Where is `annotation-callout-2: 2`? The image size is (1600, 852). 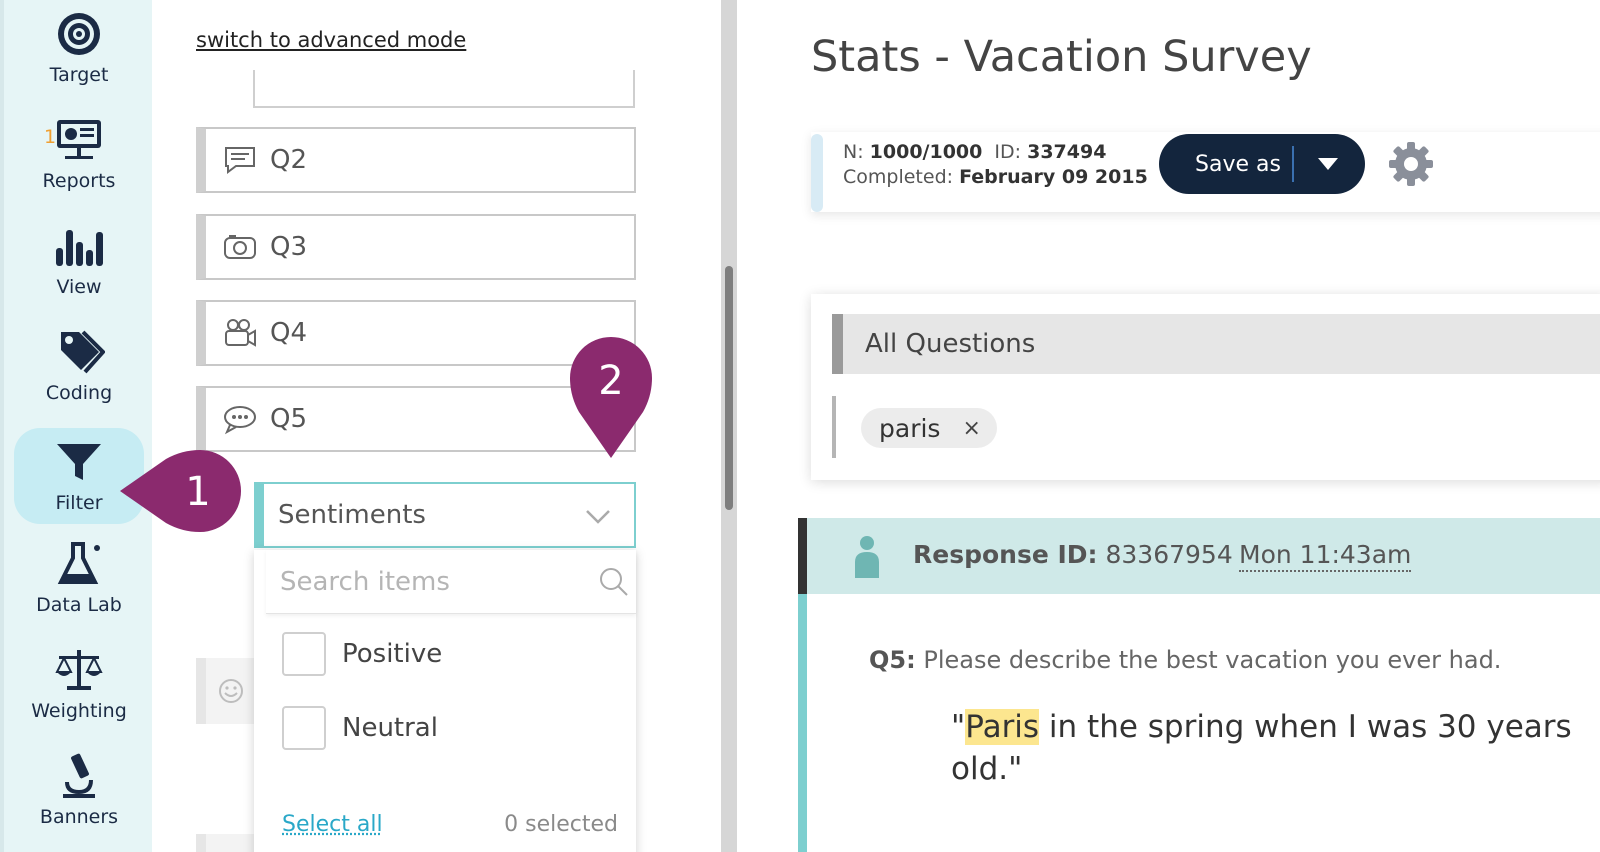
annotation-callout-2: 2 is located at coordinates (611, 397).